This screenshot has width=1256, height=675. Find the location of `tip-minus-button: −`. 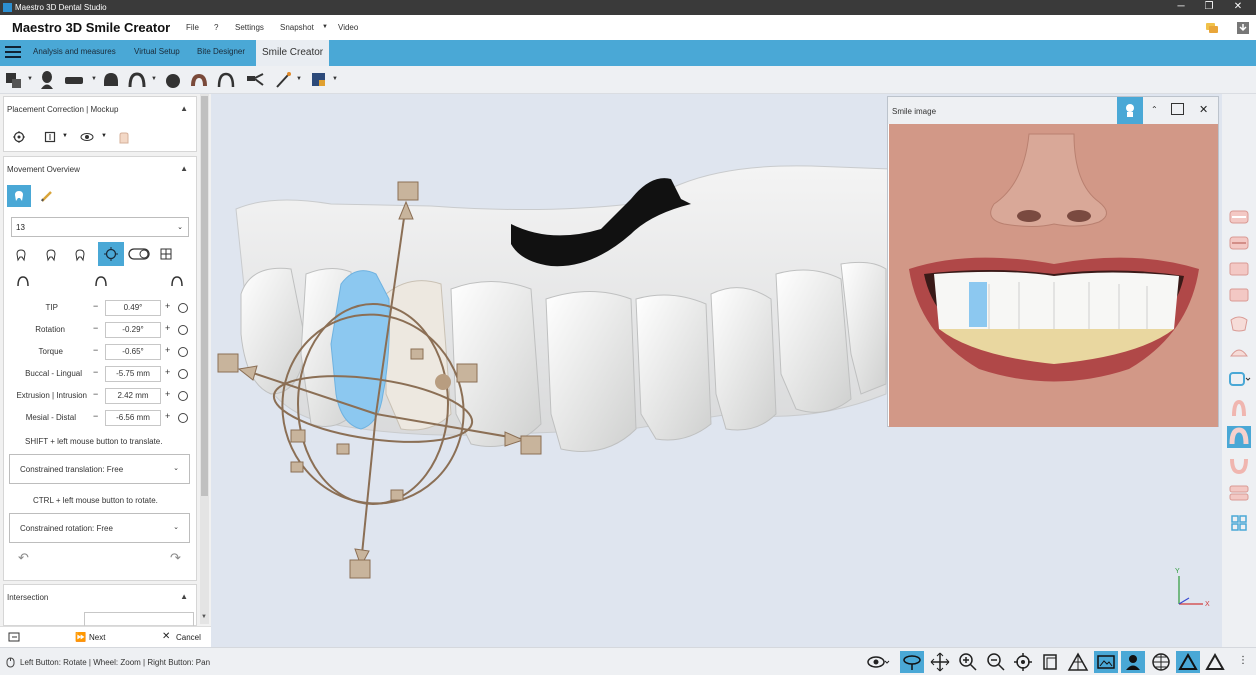

tip-minus-button: − is located at coordinates (95, 306).